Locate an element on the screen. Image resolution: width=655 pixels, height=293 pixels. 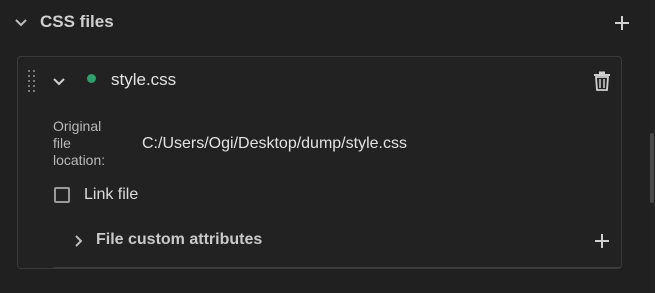
add-css-file-button is located at coordinates (622, 23).